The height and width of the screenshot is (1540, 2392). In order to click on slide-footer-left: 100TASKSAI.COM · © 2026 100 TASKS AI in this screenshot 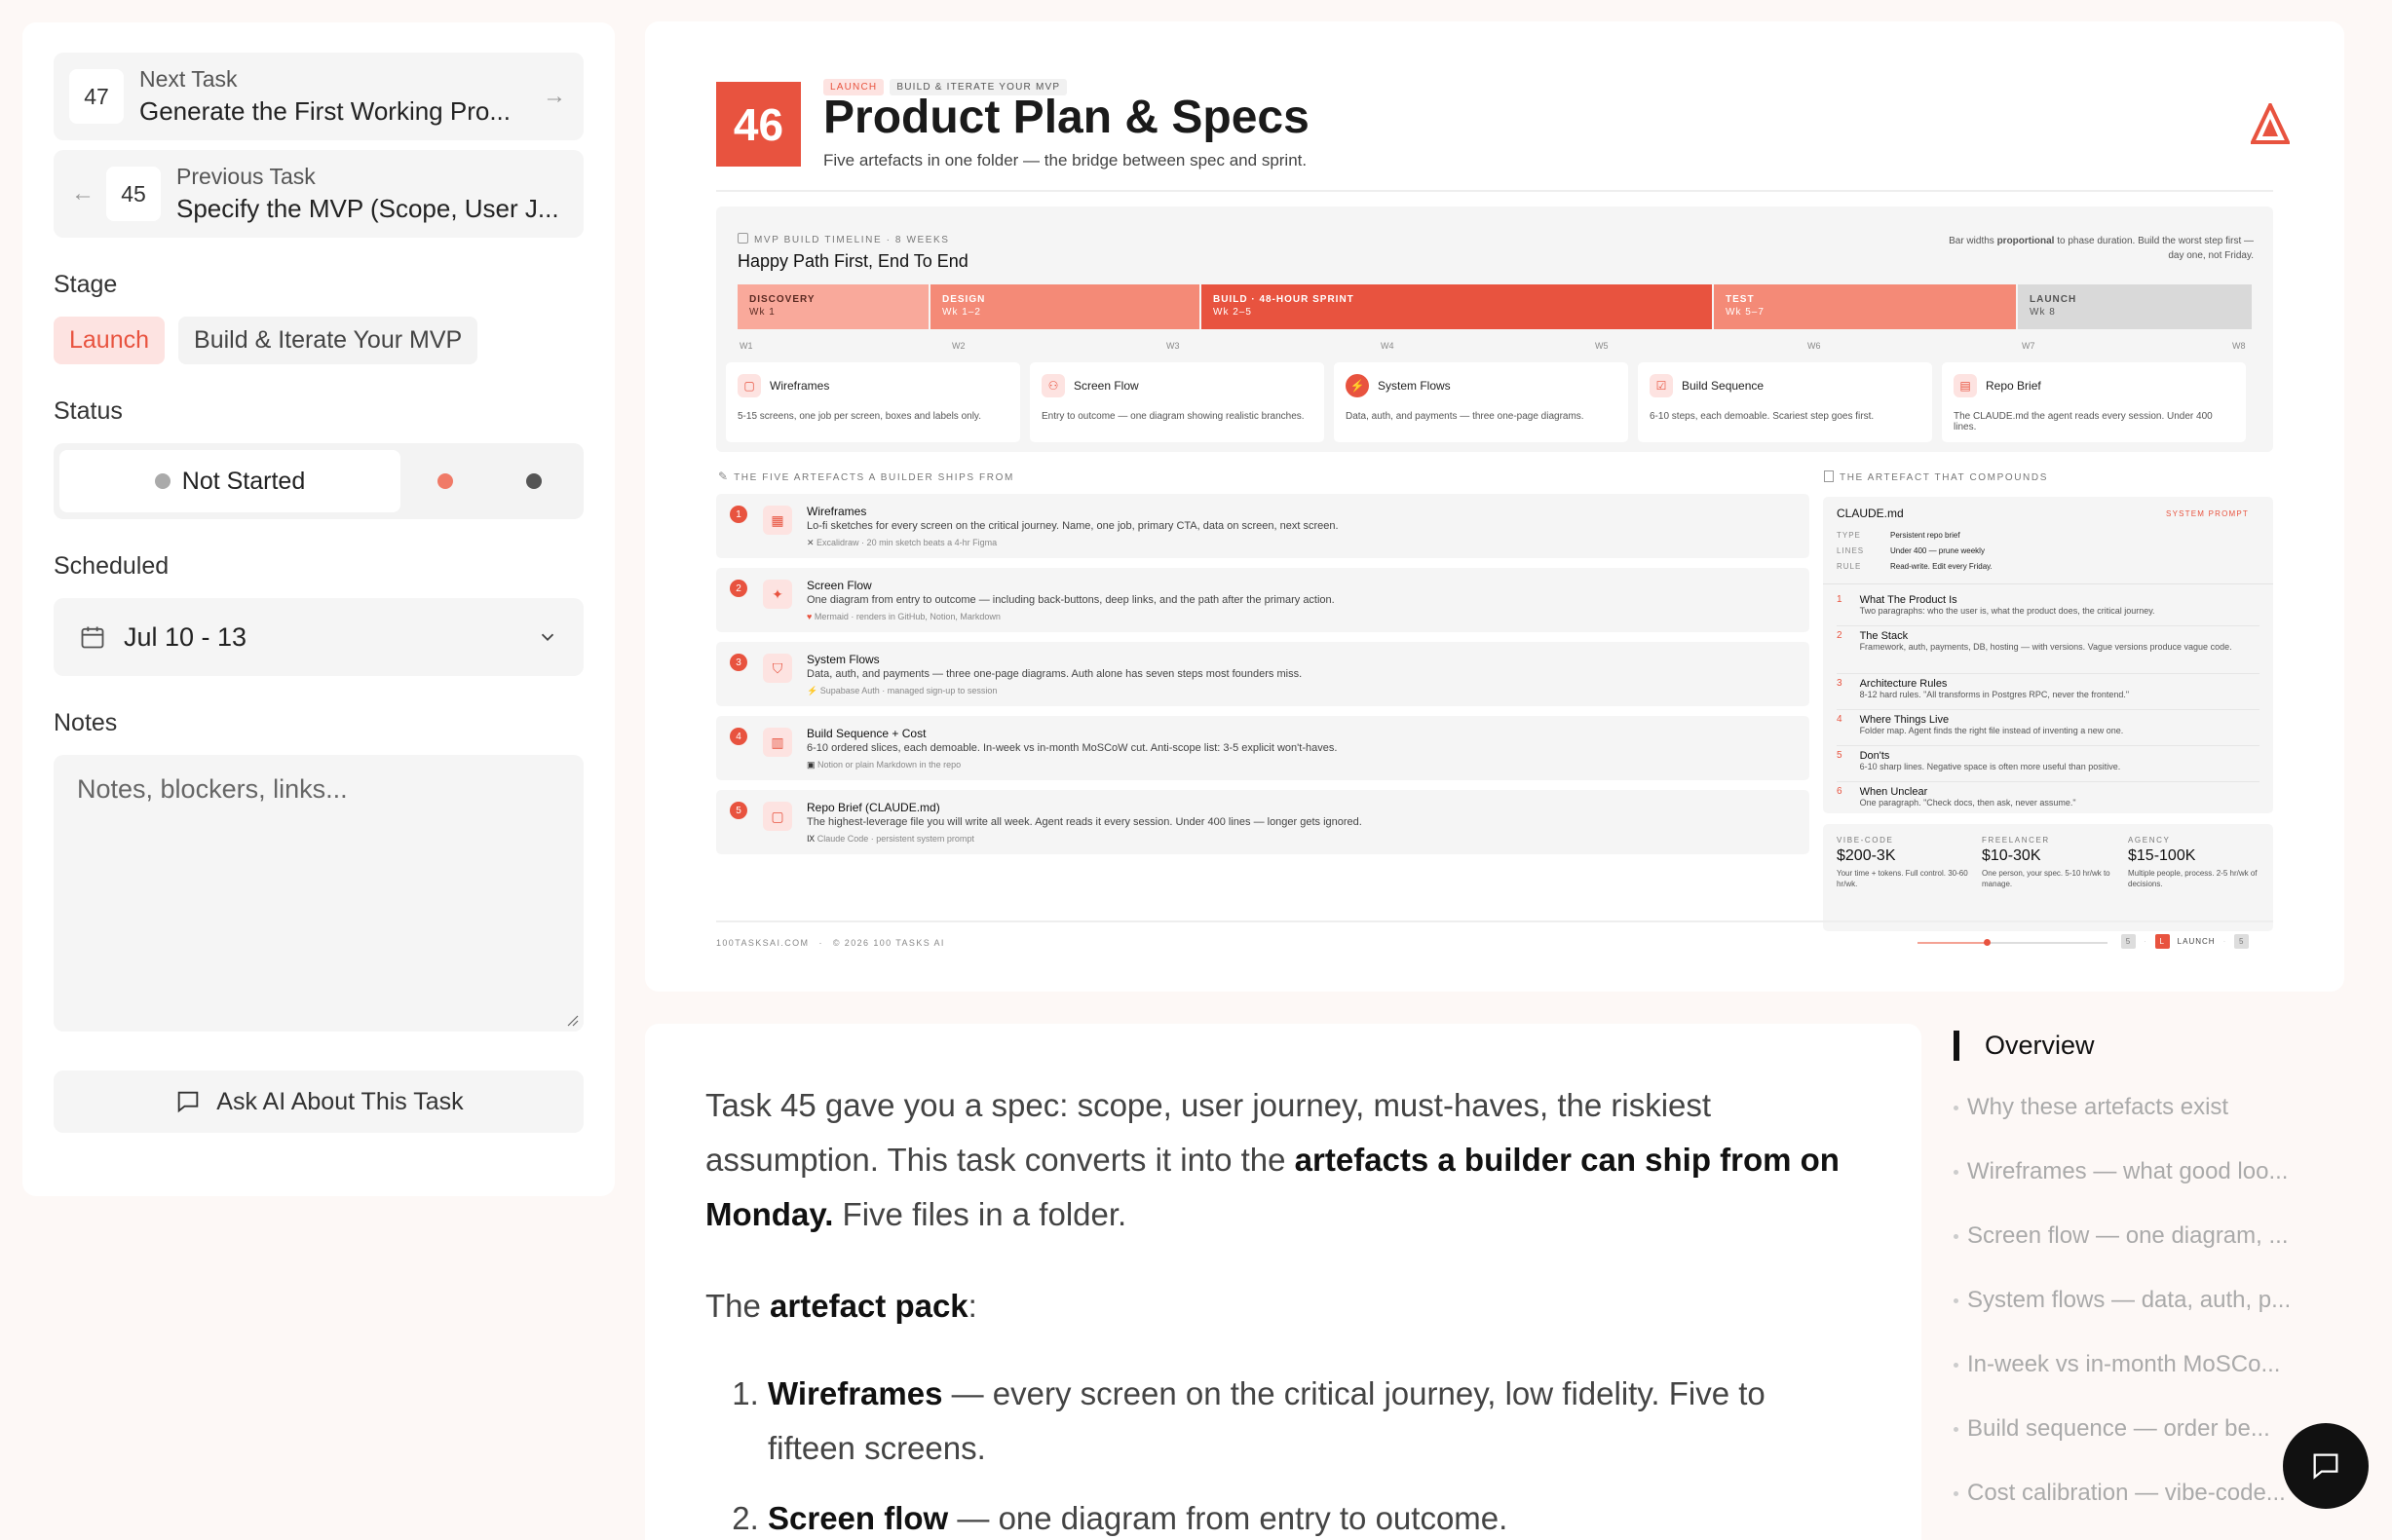, I will do `click(830, 943)`.